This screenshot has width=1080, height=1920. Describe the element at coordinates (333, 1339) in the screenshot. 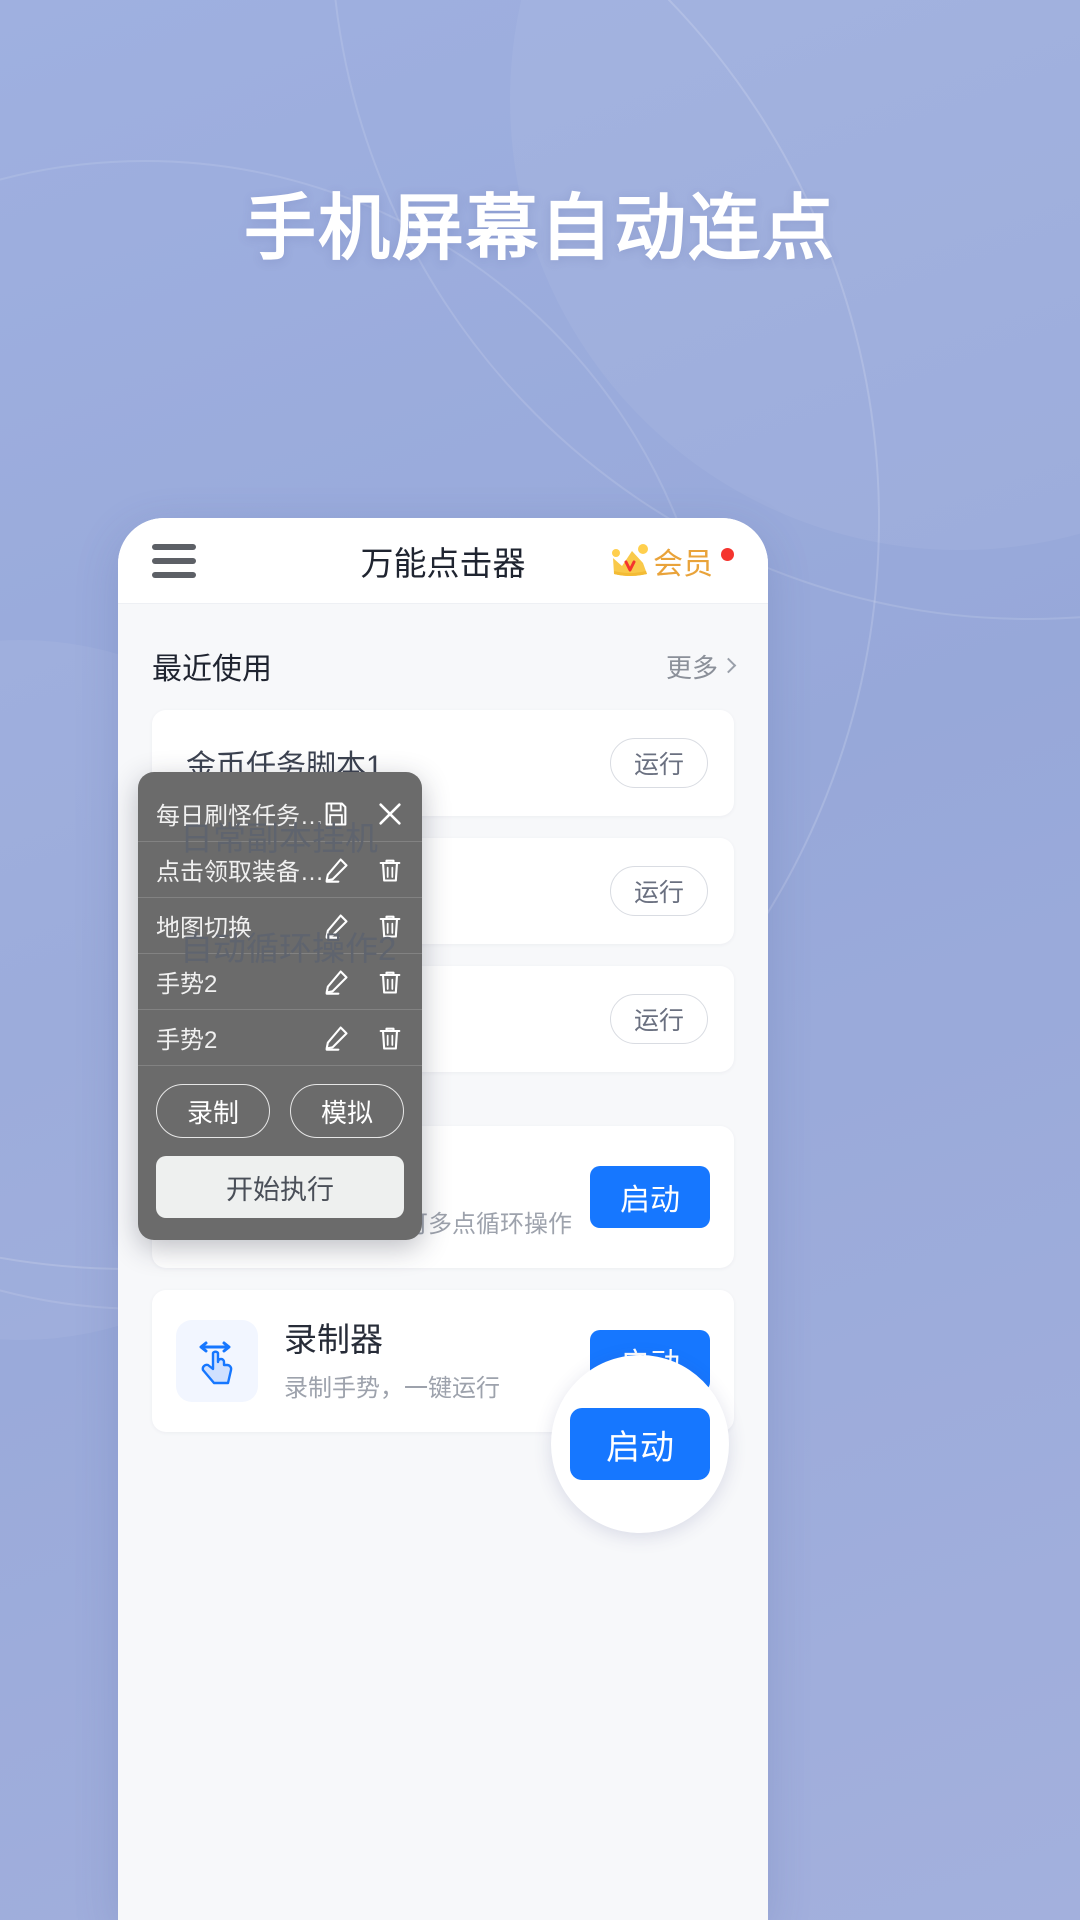

I see `feature-title: 录制器` at that location.